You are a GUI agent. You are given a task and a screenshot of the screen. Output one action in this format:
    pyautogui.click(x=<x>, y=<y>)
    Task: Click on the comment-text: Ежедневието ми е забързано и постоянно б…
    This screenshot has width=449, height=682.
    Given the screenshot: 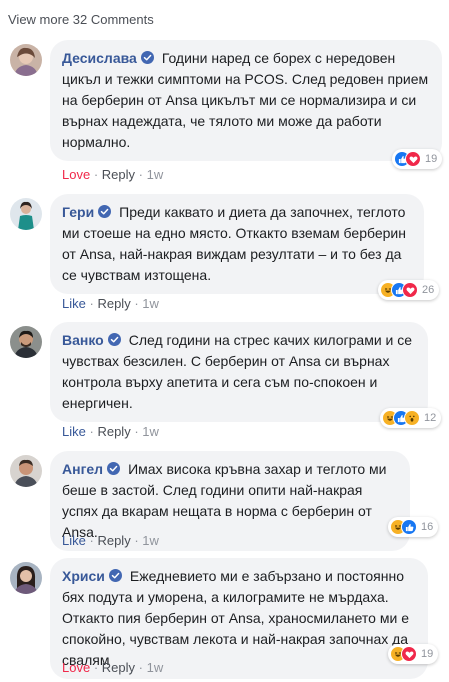 What is the action you would take?
    pyautogui.click(x=235, y=618)
    